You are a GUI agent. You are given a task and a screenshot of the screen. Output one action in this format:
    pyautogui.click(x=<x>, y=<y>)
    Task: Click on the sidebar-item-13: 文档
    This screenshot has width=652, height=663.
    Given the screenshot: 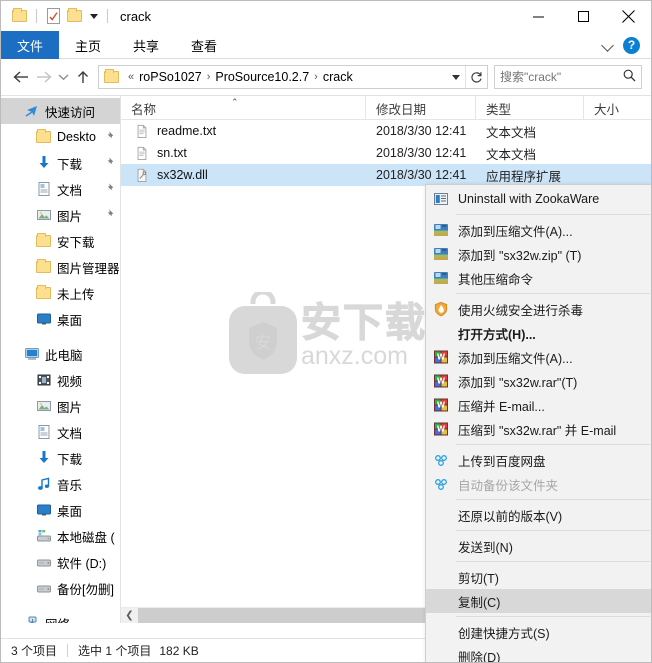 What is the action you would take?
    pyautogui.click(x=60, y=432)
    